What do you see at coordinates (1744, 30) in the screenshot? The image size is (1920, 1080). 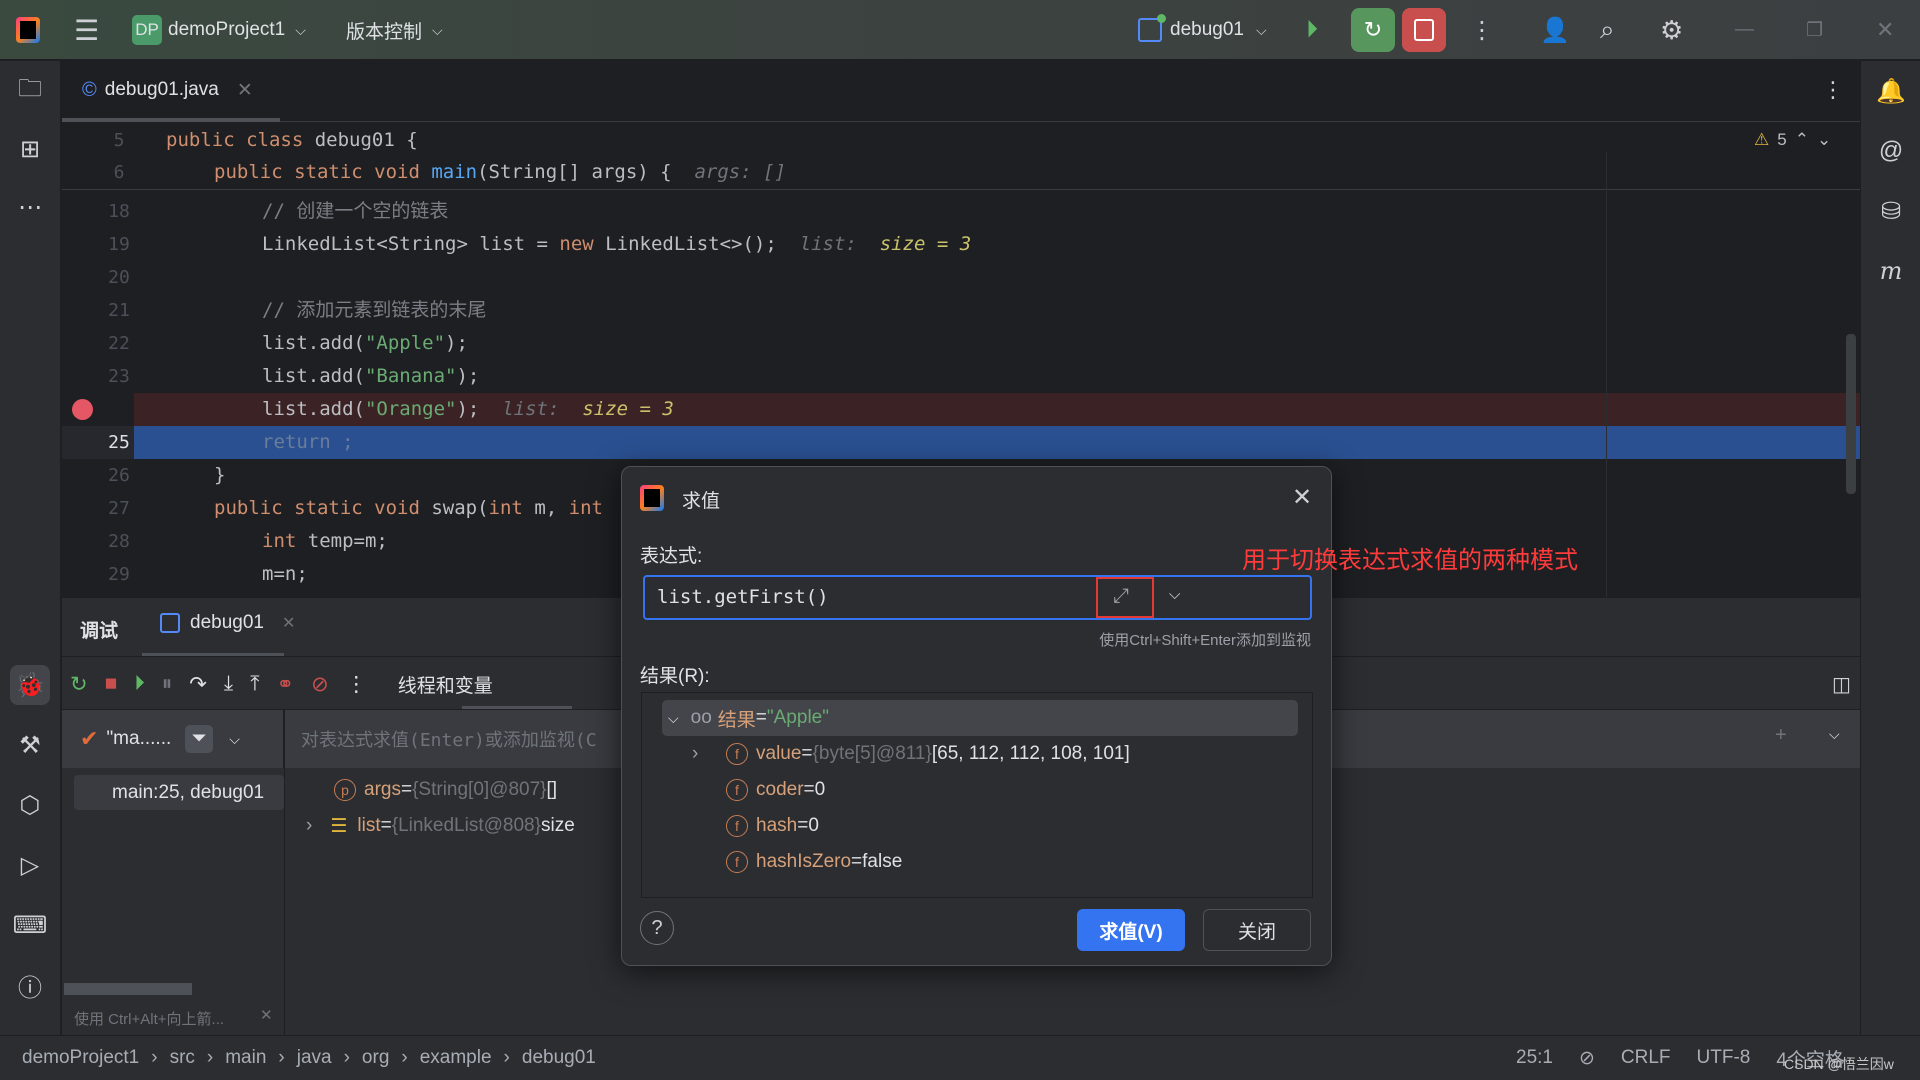 I see `minimize-icon: —` at bounding box center [1744, 30].